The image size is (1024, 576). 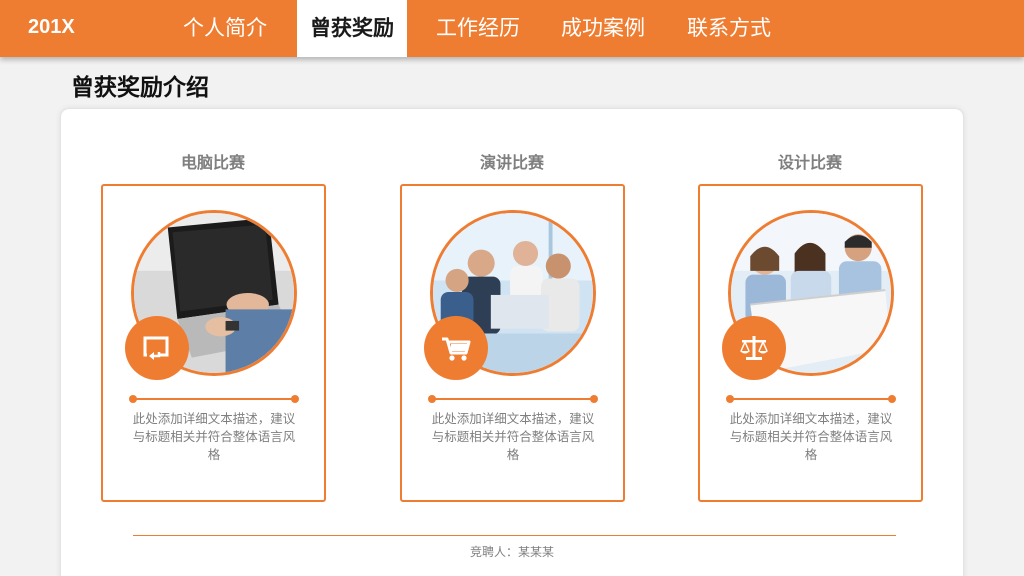 I want to click on page-title: 曾获奖励介绍, so click(x=140, y=88).